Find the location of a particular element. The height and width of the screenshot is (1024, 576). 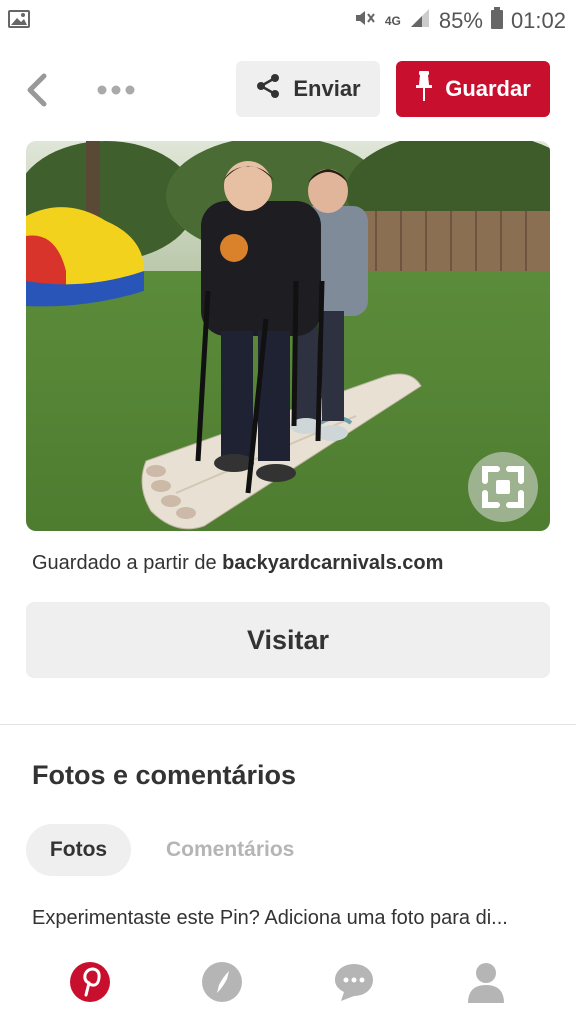

battery-icon is located at coordinates (496, 21).